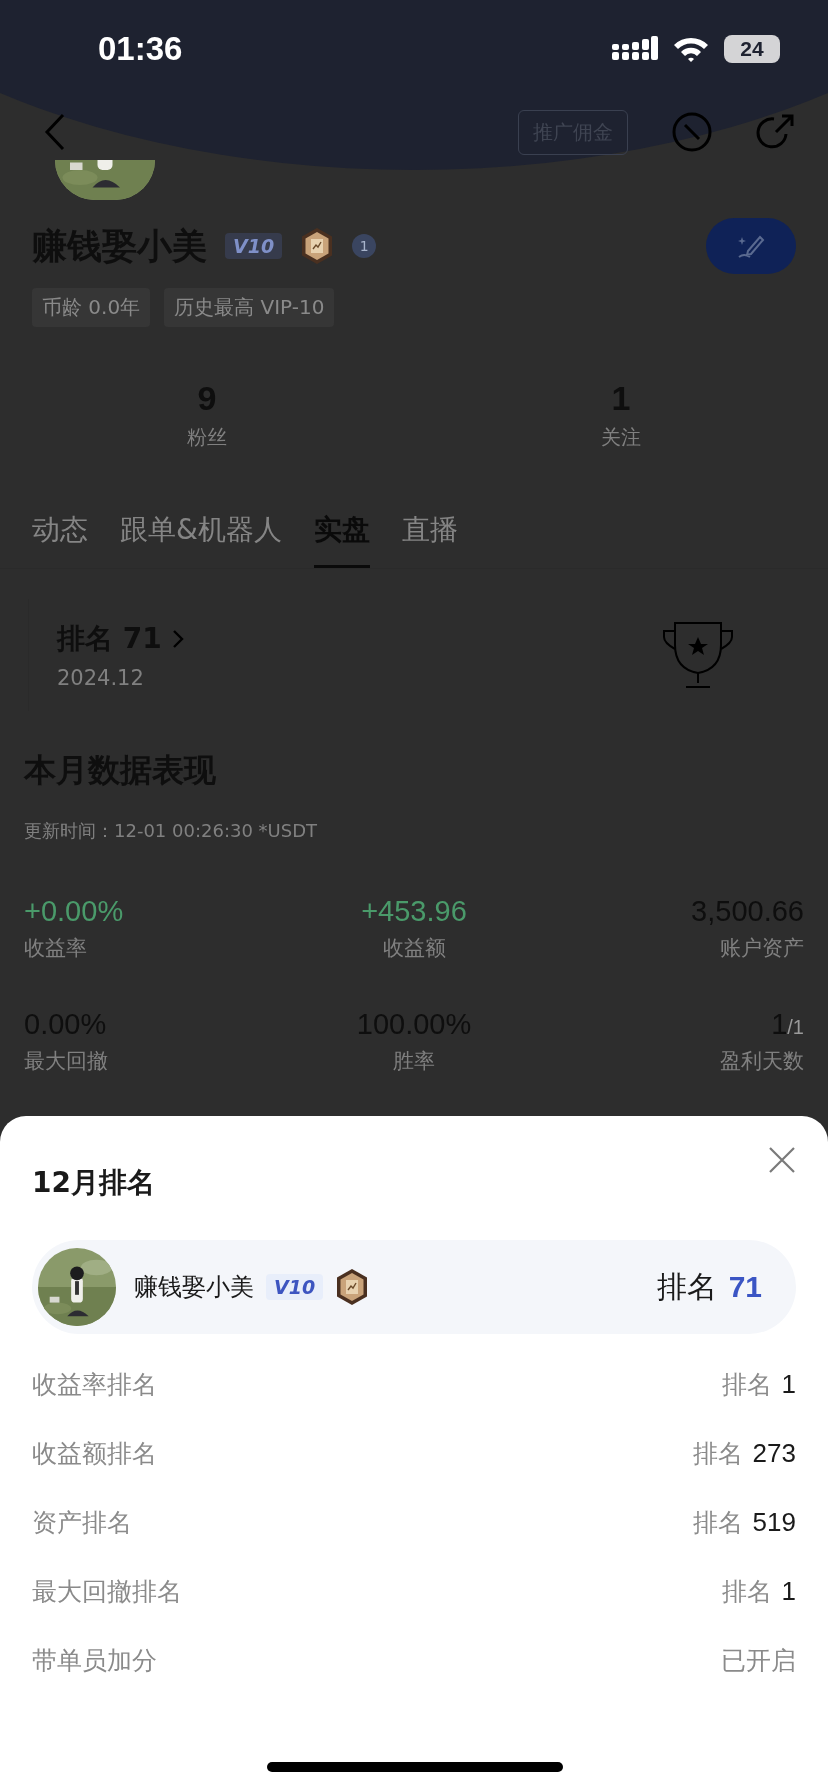 This screenshot has height=1792, width=828. Describe the element at coordinates (94, 1453) in the screenshot. I see `rank-row-label: 收益额排名` at that location.